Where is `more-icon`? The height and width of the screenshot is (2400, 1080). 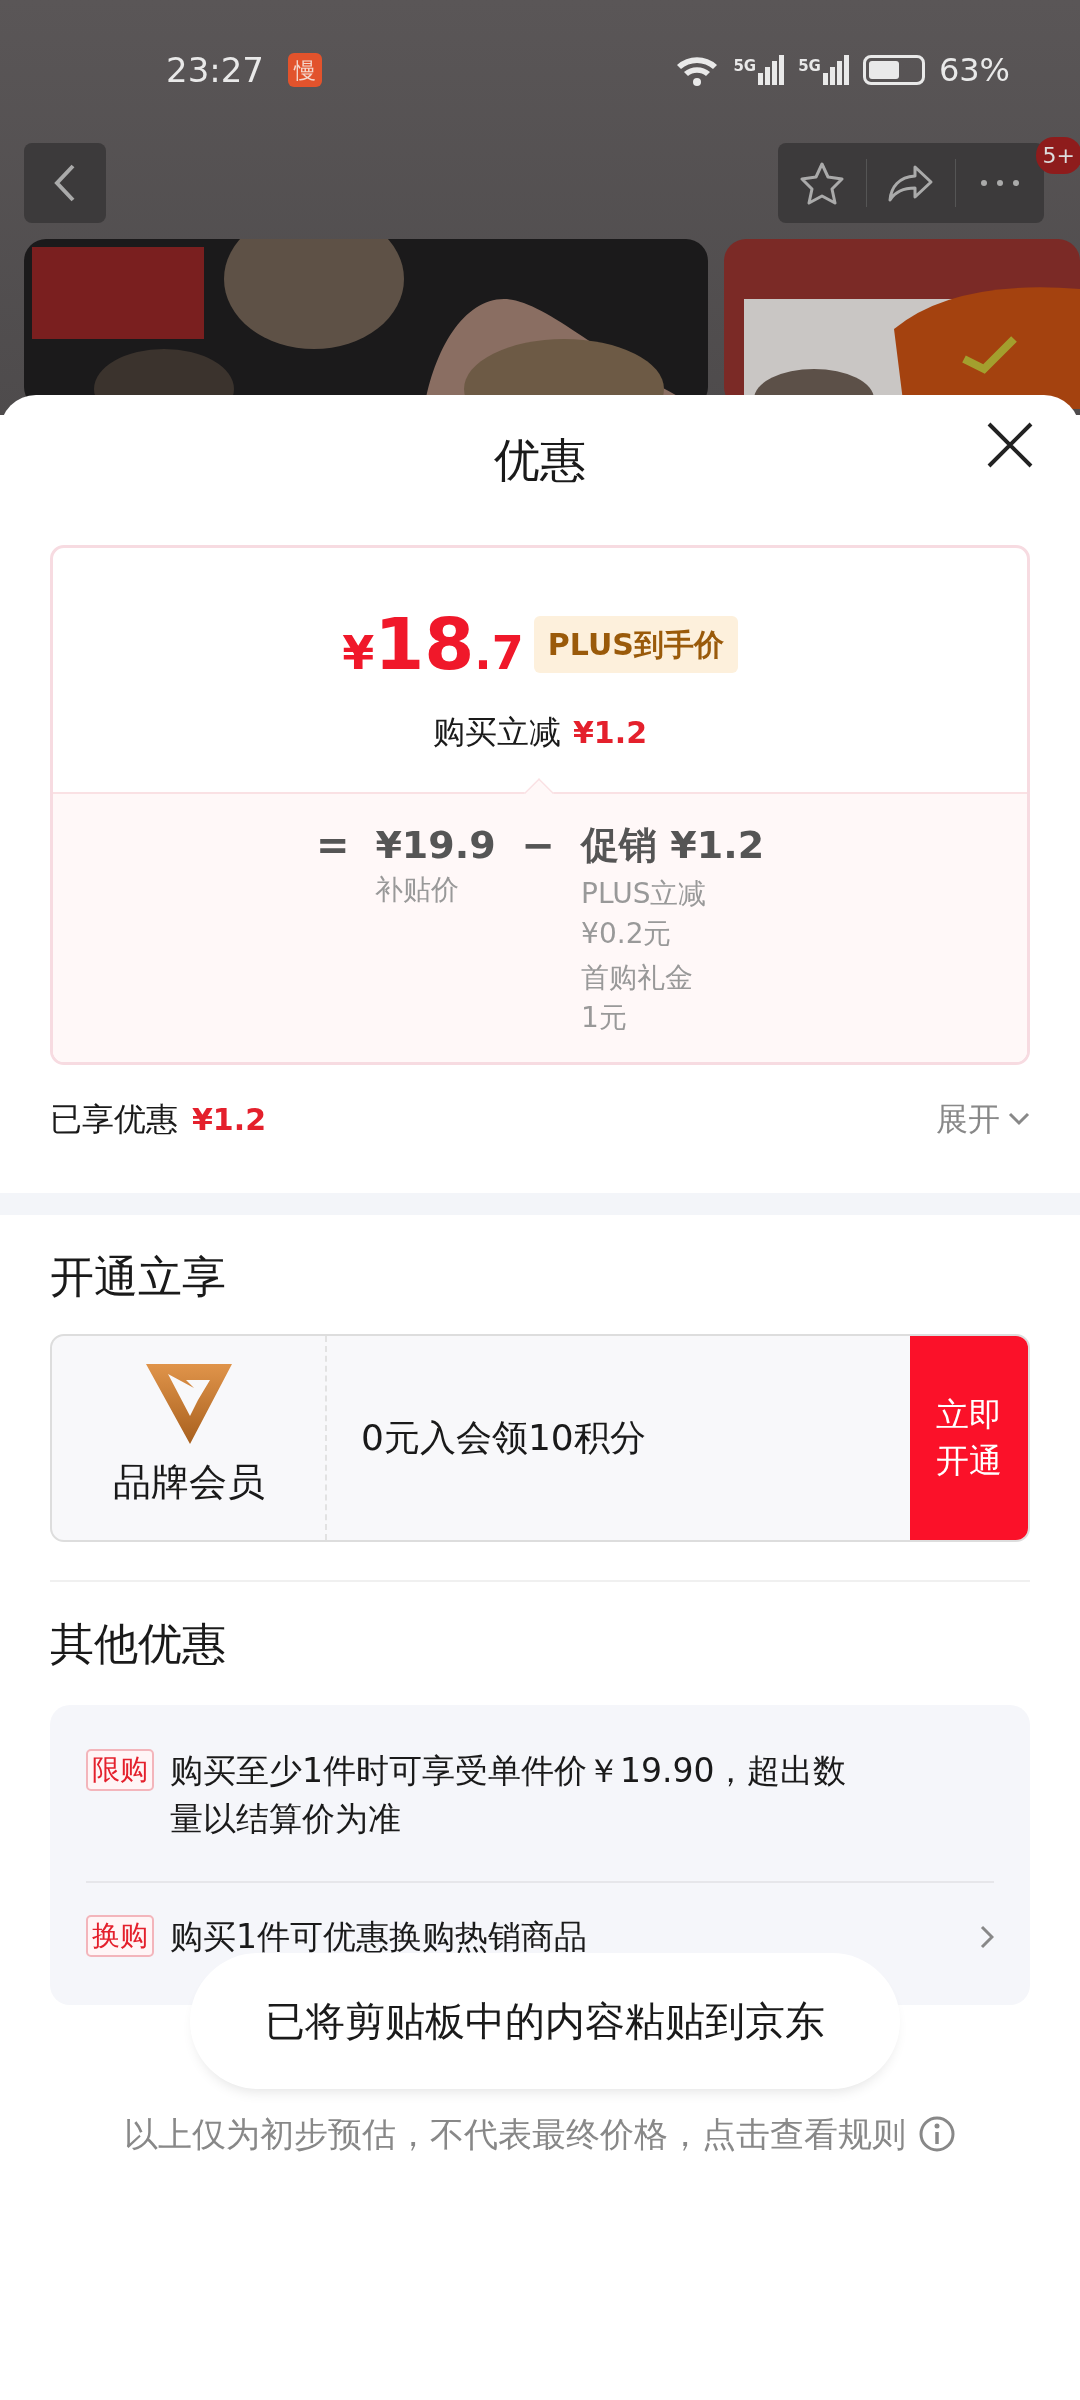 more-icon is located at coordinates (1000, 183).